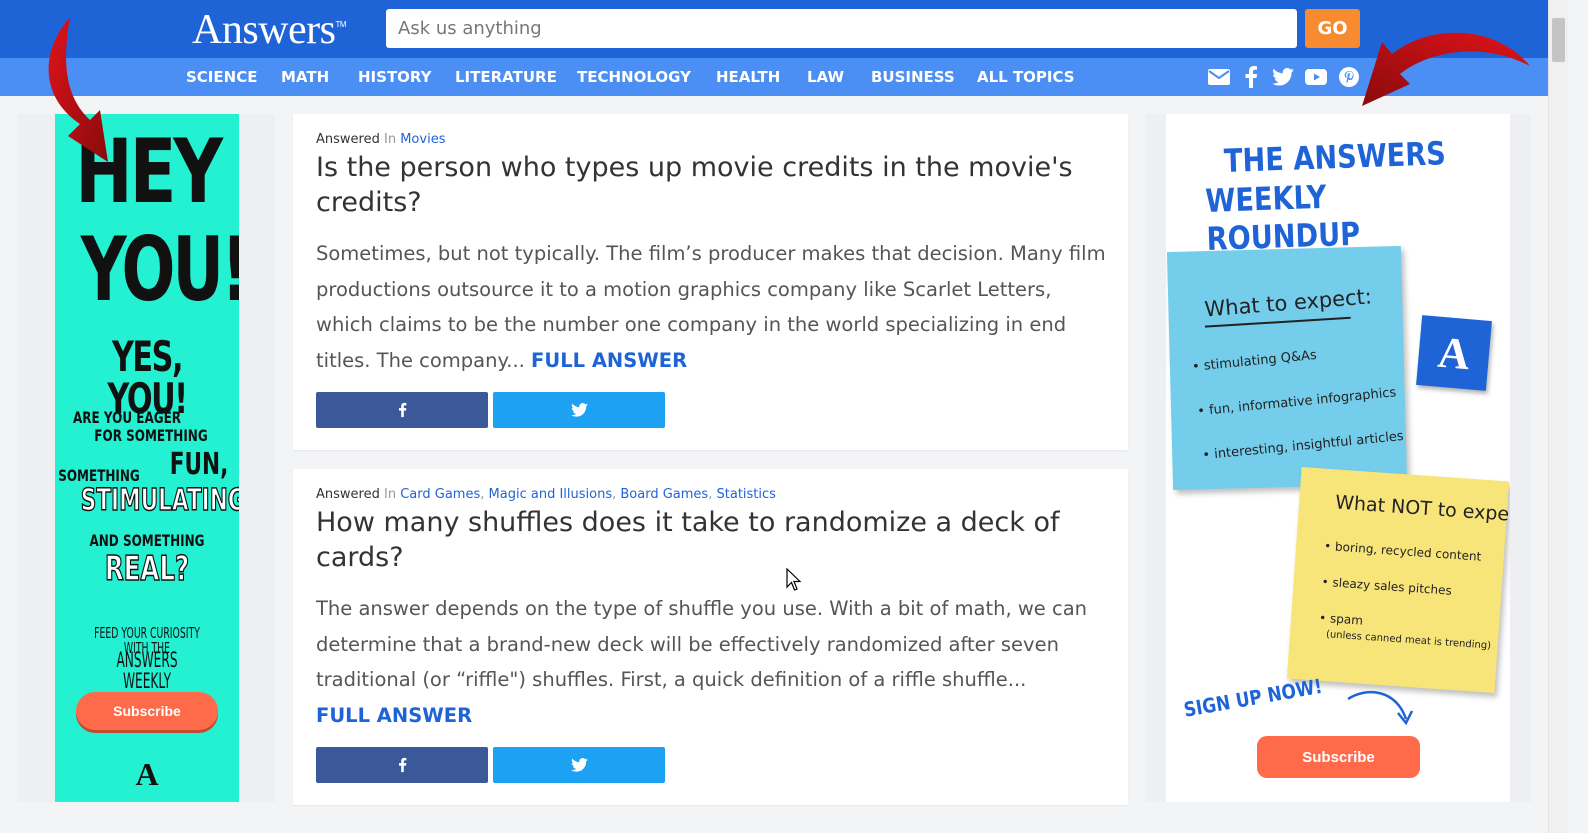  I want to click on roundup-title-line2: WEEKLY ROUNDUP, so click(1282, 217).